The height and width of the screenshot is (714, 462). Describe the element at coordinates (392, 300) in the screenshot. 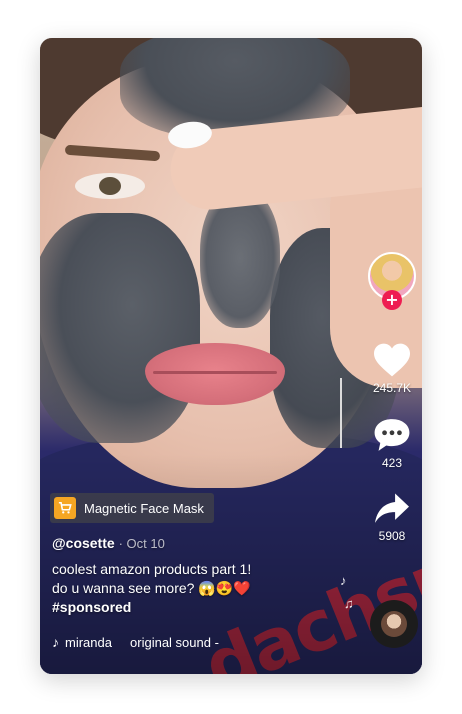

I see `follow-plus-icon: +` at that location.